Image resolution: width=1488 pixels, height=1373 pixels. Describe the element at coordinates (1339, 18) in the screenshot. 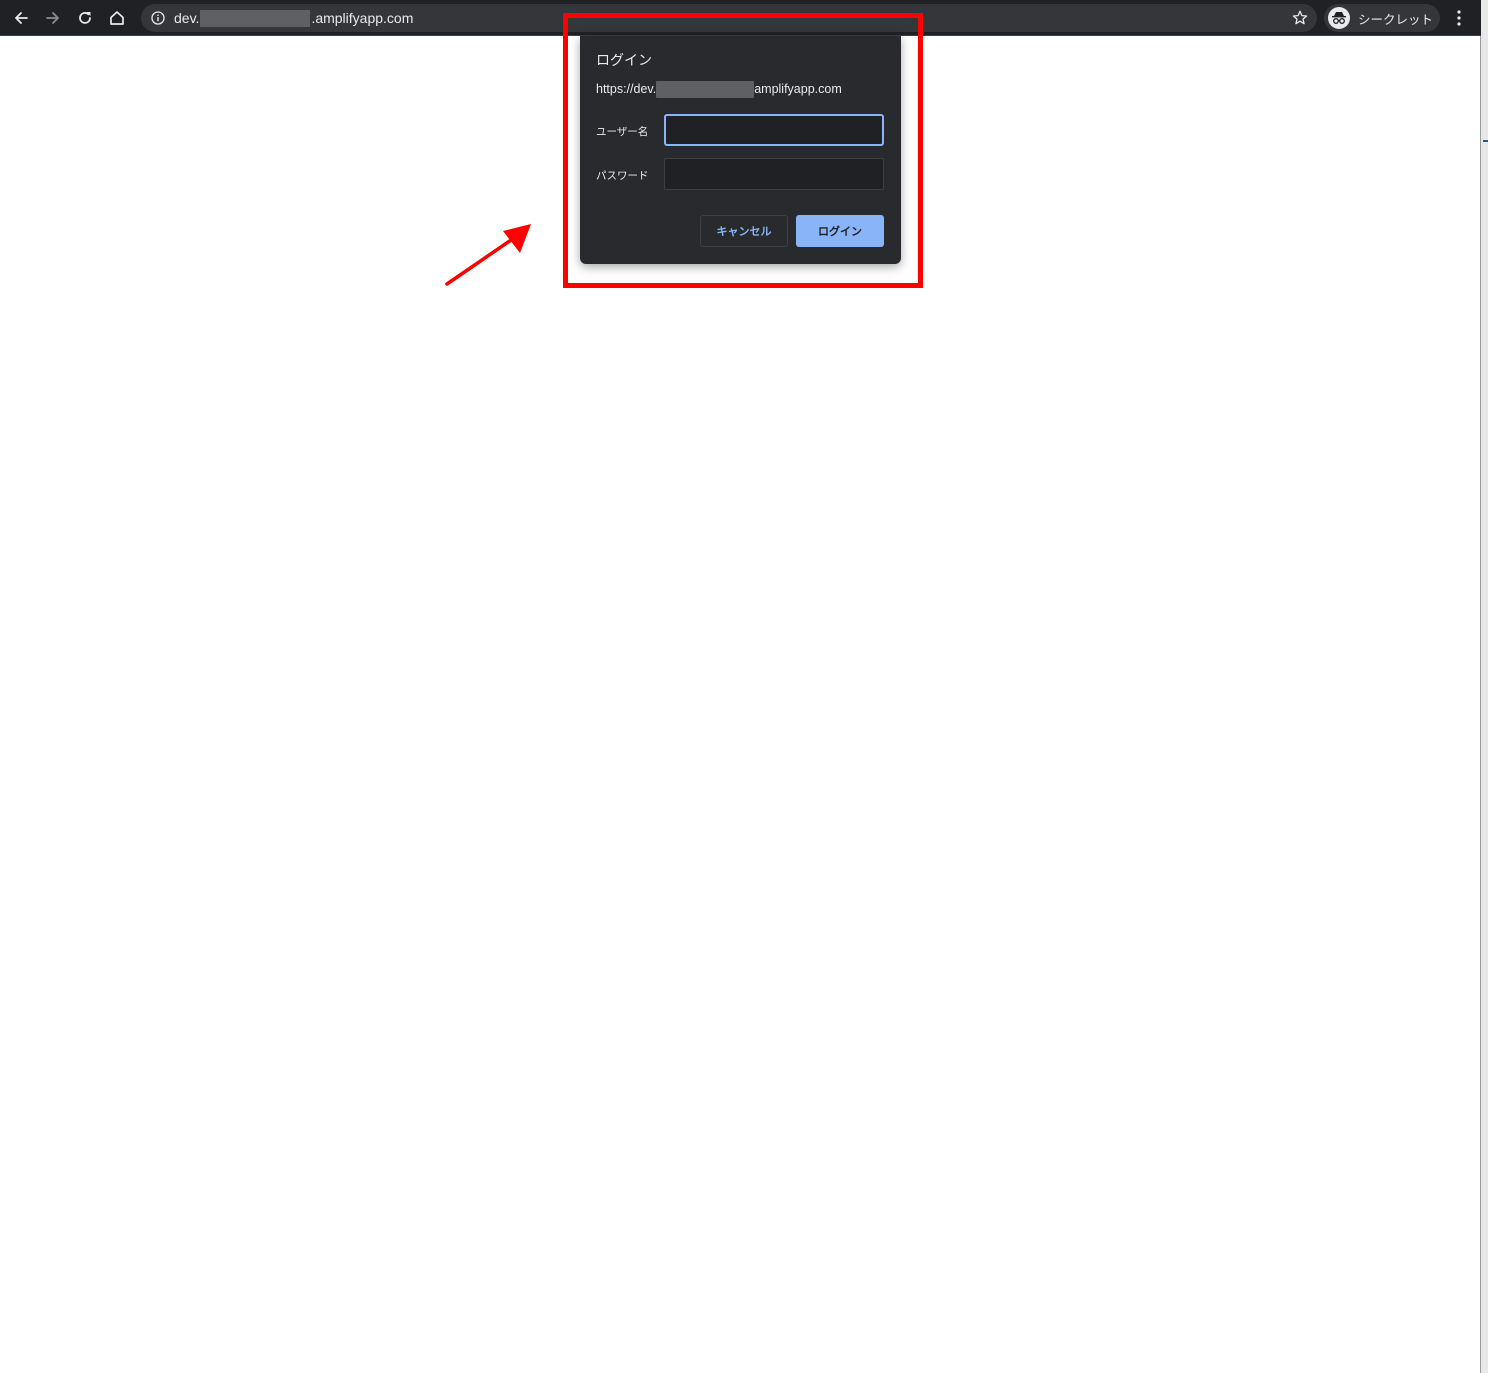

I see `incognito-icon` at that location.